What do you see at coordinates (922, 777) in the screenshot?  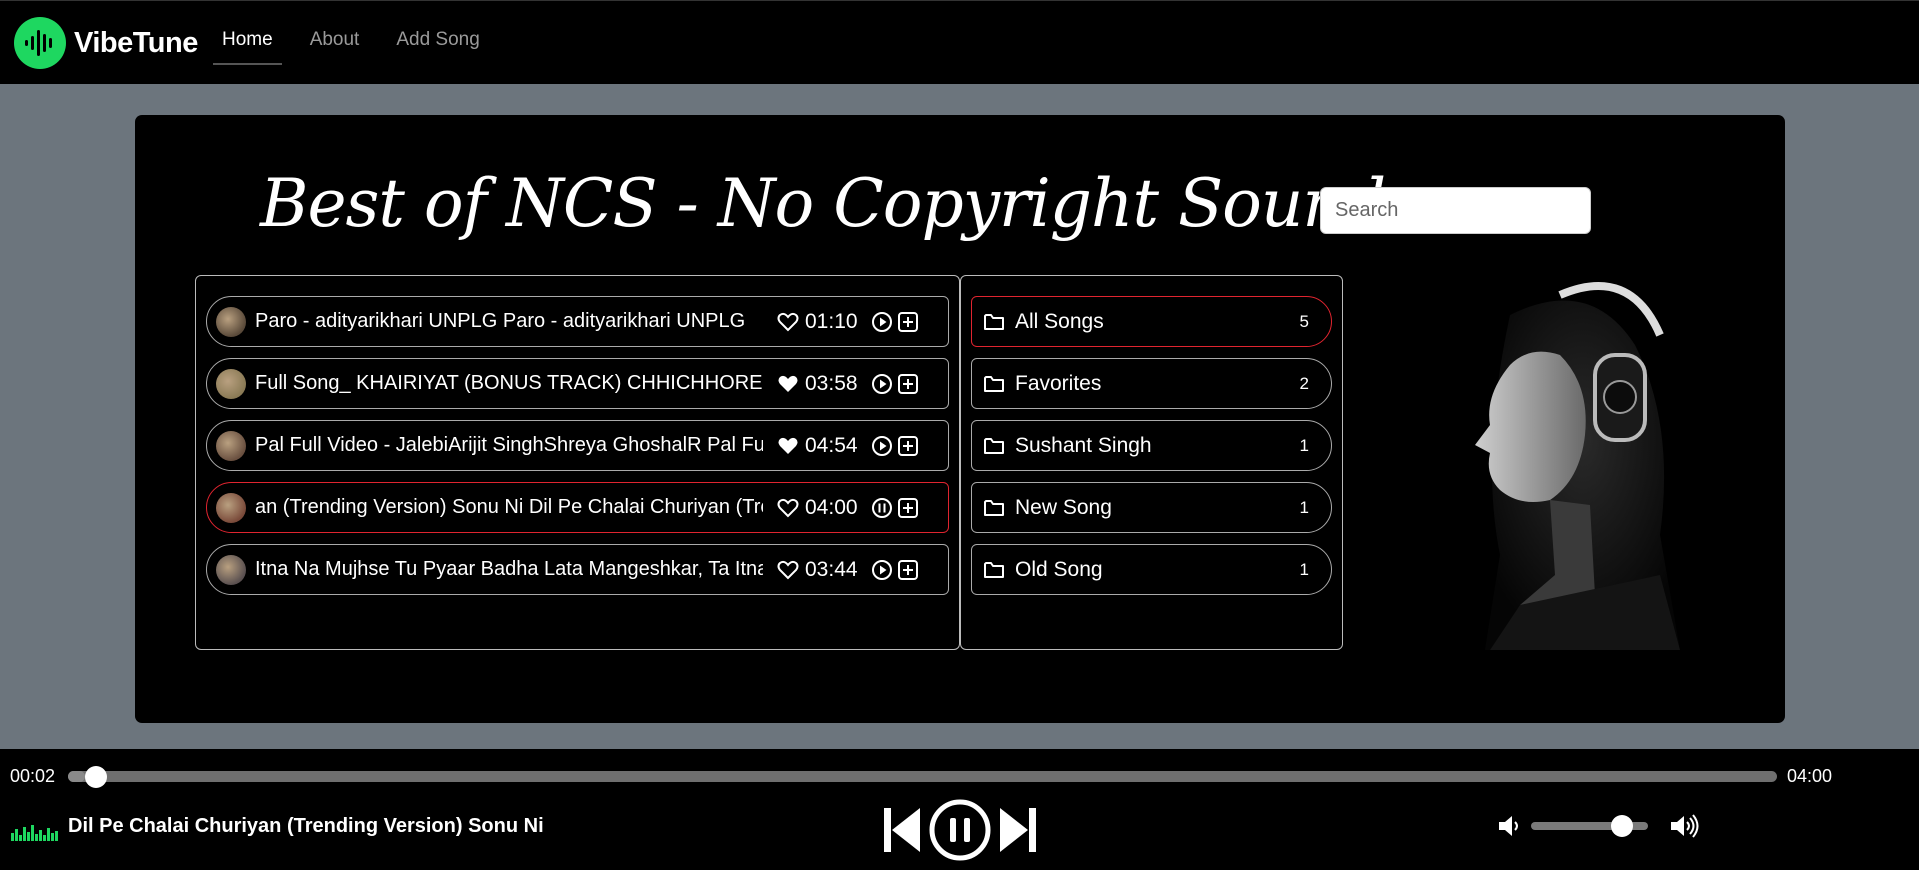 I see `progress-bar` at bounding box center [922, 777].